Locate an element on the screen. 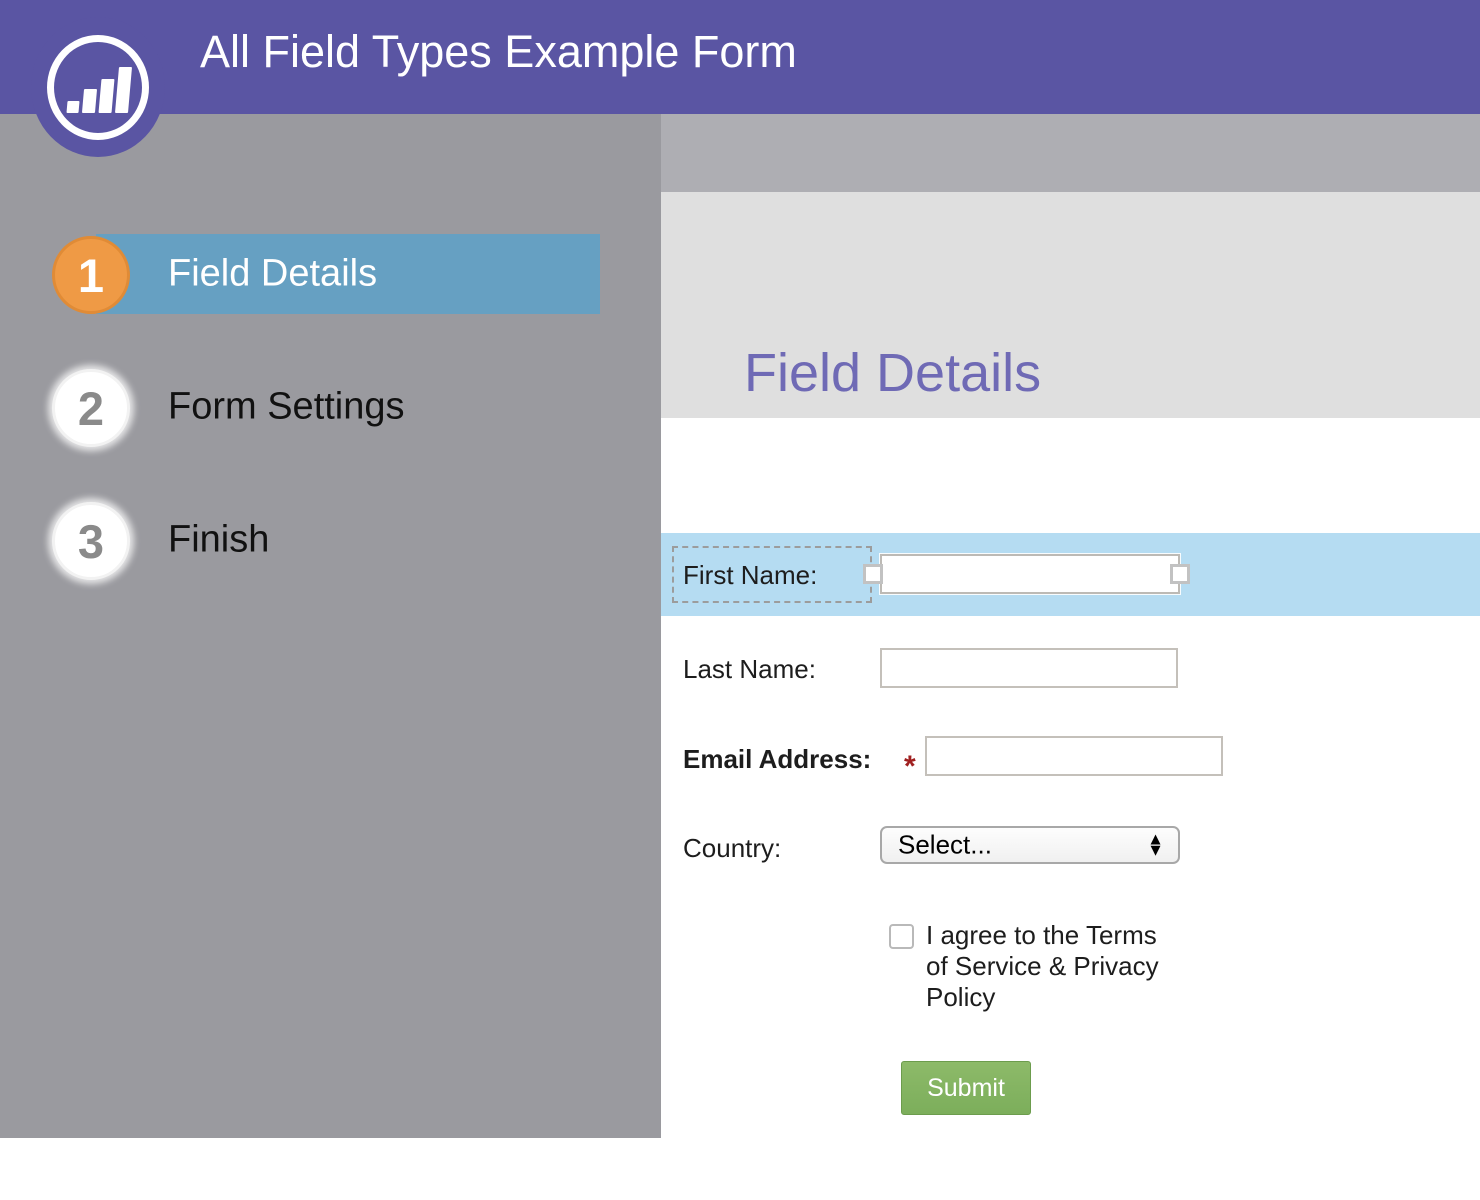 Image resolution: width=1480 pixels, height=1200 pixels. consent-checkbox is located at coordinates (901, 936).